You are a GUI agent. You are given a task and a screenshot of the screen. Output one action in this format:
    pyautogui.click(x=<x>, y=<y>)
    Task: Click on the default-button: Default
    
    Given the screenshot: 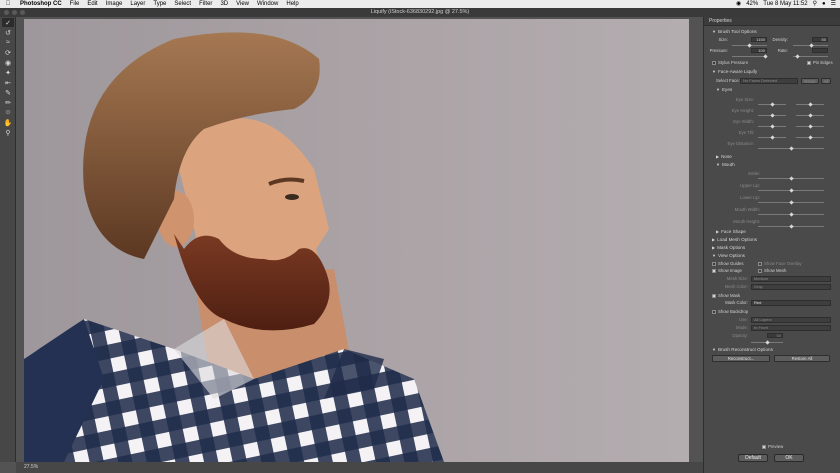 What is the action you would take?
    pyautogui.click(x=753, y=458)
    